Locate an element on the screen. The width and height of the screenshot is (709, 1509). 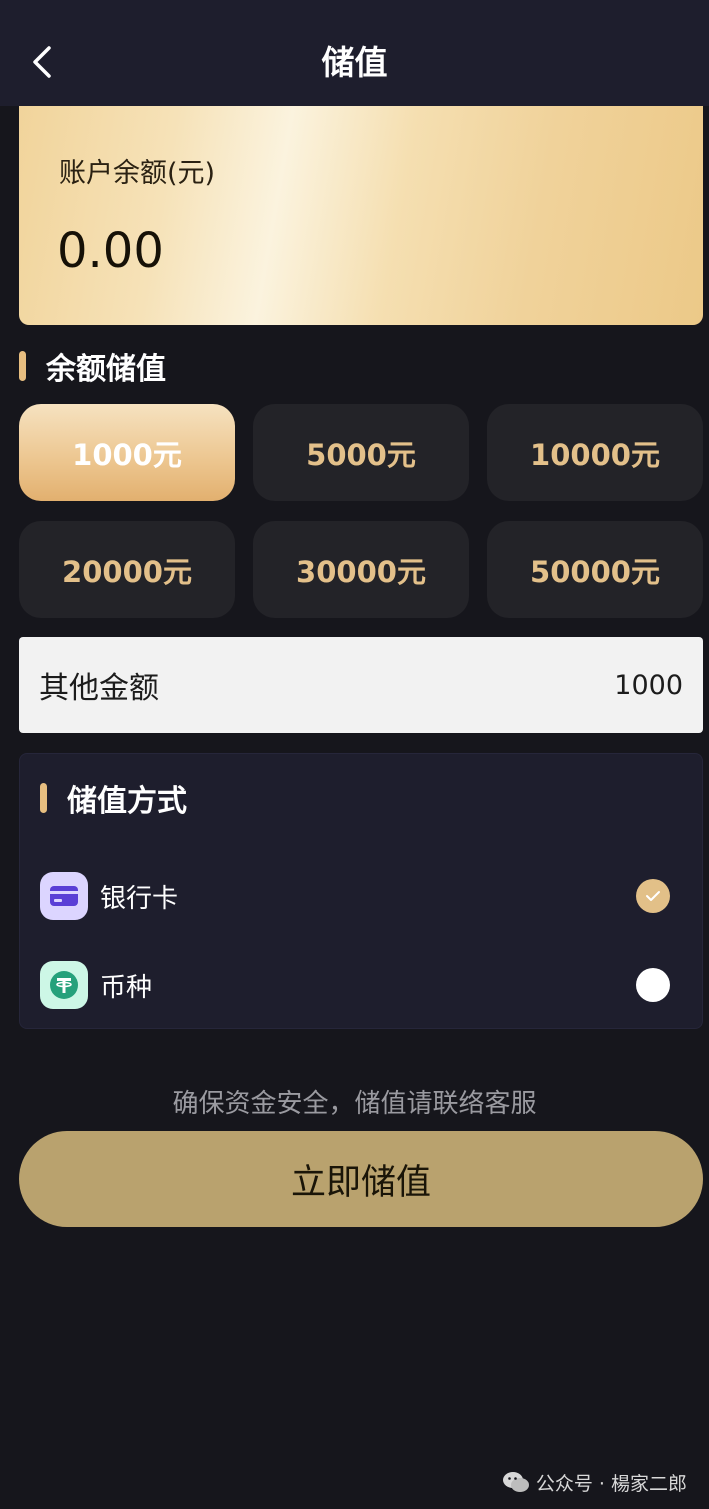
radio-checked is located at coordinates (653, 896).